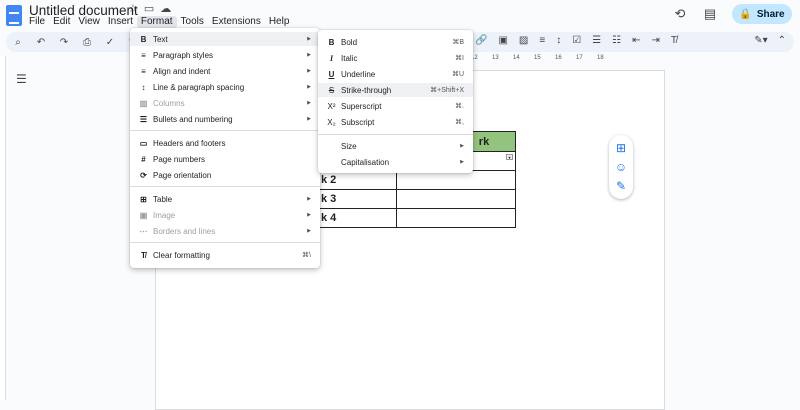 The width and height of the screenshot is (800, 410). What do you see at coordinates (395, 58) in the screenshot?
I see `text-menu-item-italic: I Italic ⌘I` at bounding box center [395, 58].